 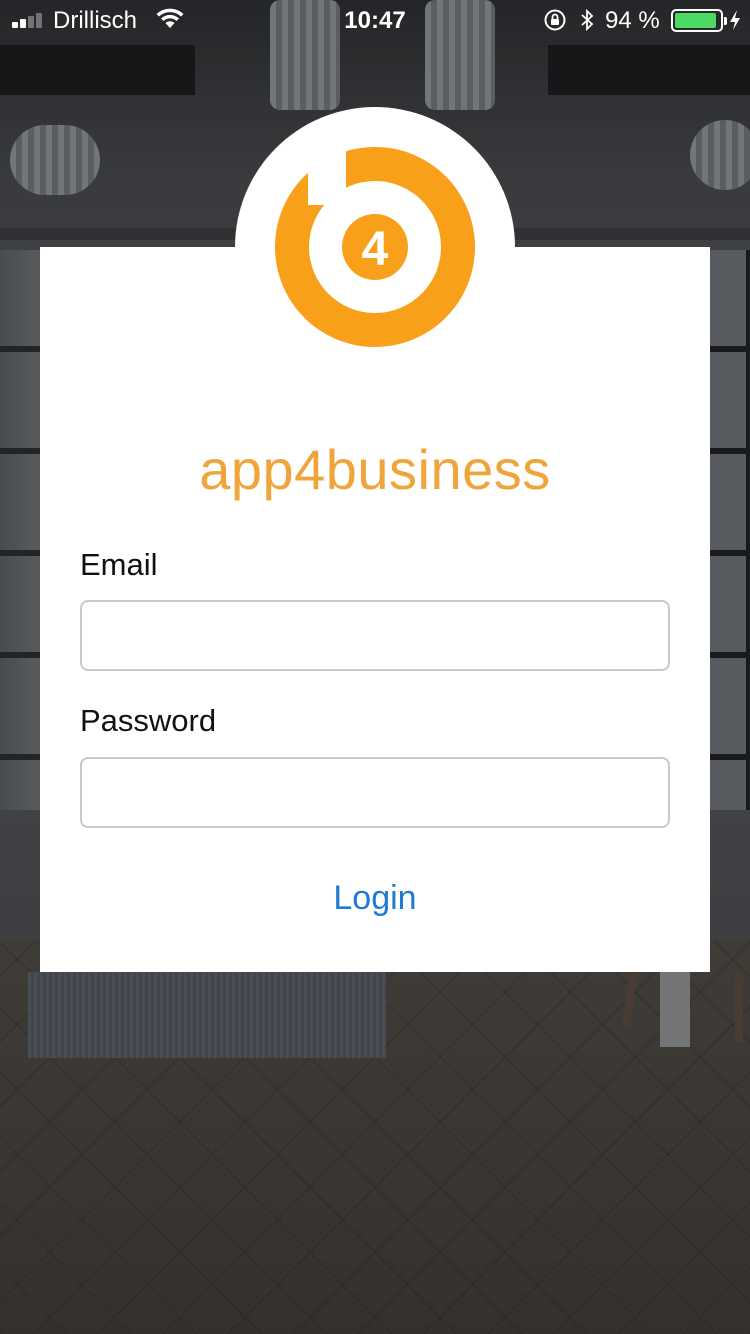 What do you see at coordinates (735, 20) in the screenshot?
I see `charging-icon` at bounding box center [735, 20].